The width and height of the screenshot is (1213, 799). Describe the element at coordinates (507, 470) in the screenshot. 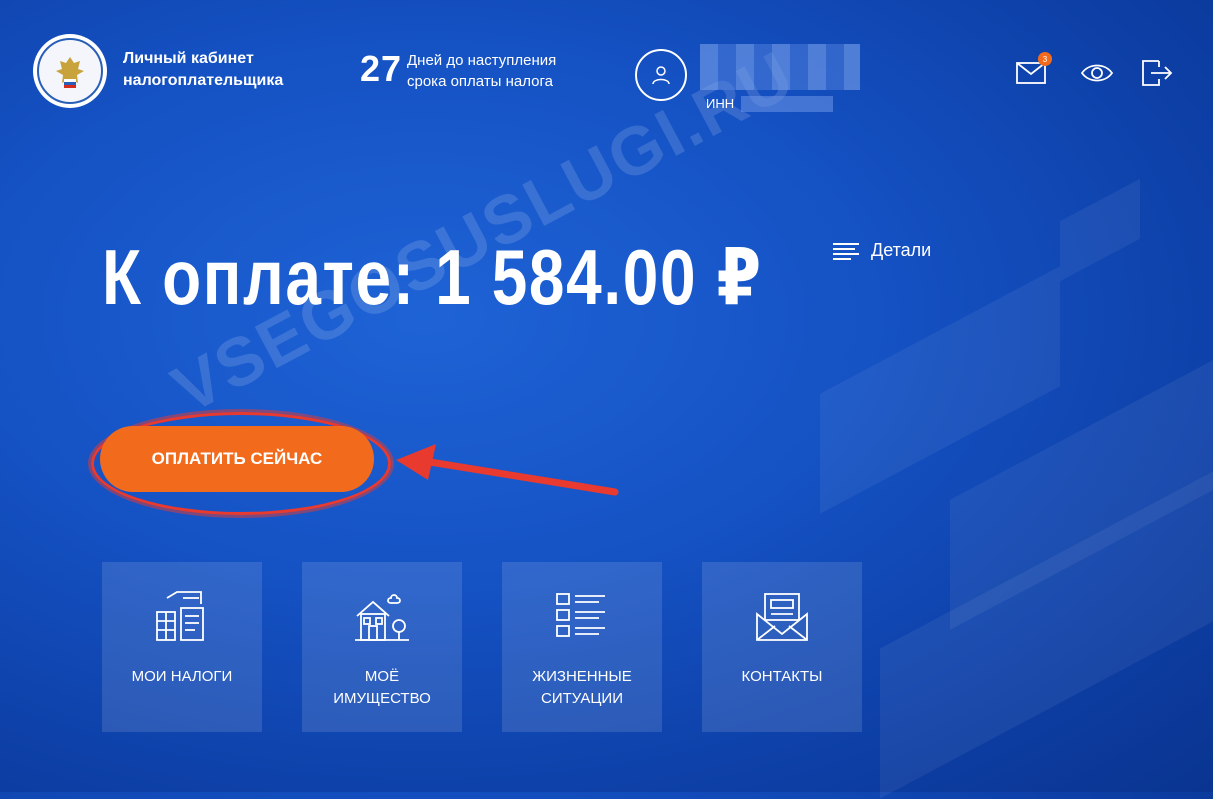

I see `arrow-annotation-icon` at that location.